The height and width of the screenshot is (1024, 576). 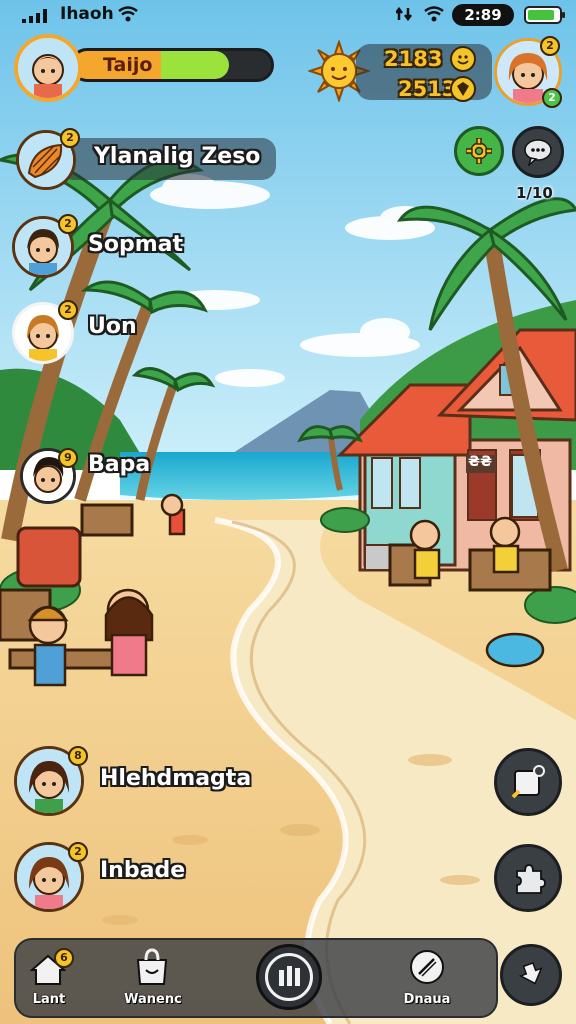 What do you see at coordinates (37, 15) in the screenshot?
I see `signal-icon` at bounding box center [37, 15].